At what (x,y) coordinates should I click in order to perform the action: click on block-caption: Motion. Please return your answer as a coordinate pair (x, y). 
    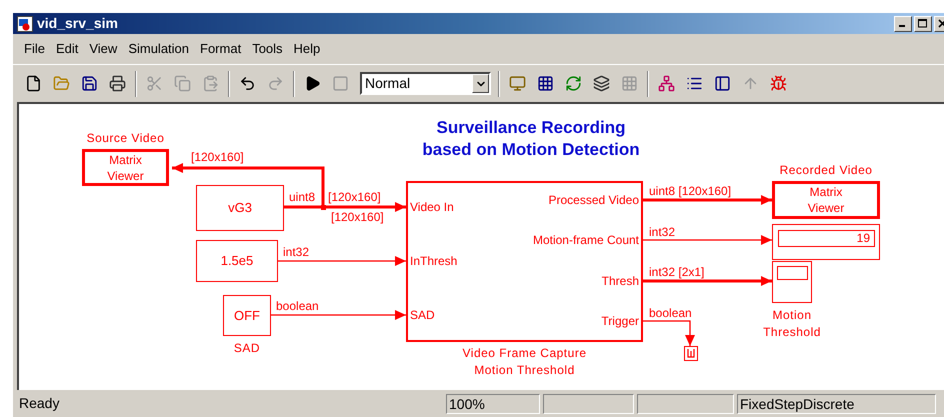
    Looking at the image, I should click on (792, 315).